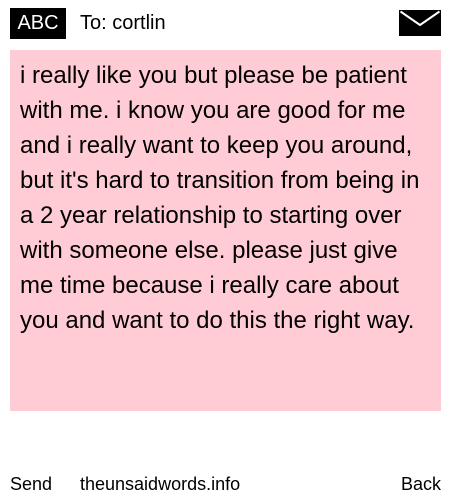 The image size is (450, 500). I want to click on send-button: Send, so click(31, 484).